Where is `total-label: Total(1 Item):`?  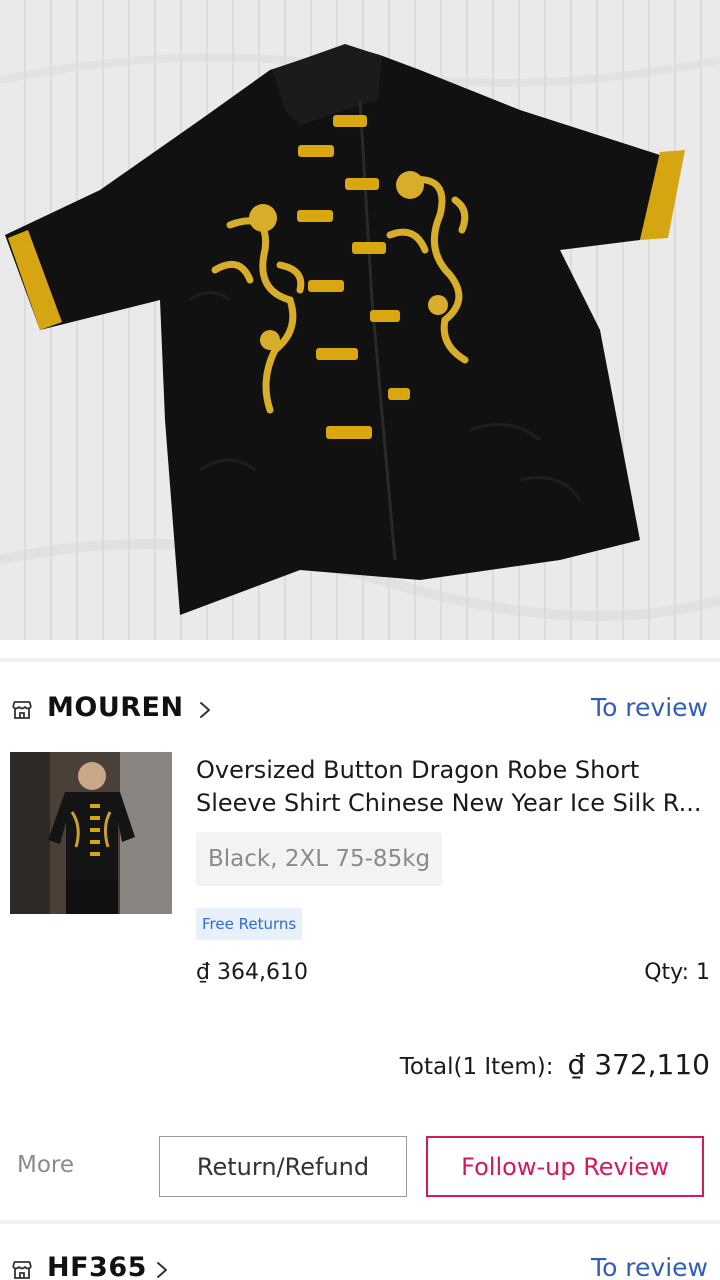
total-label: Total(1 Item): is located at coordinates (476, 1067).